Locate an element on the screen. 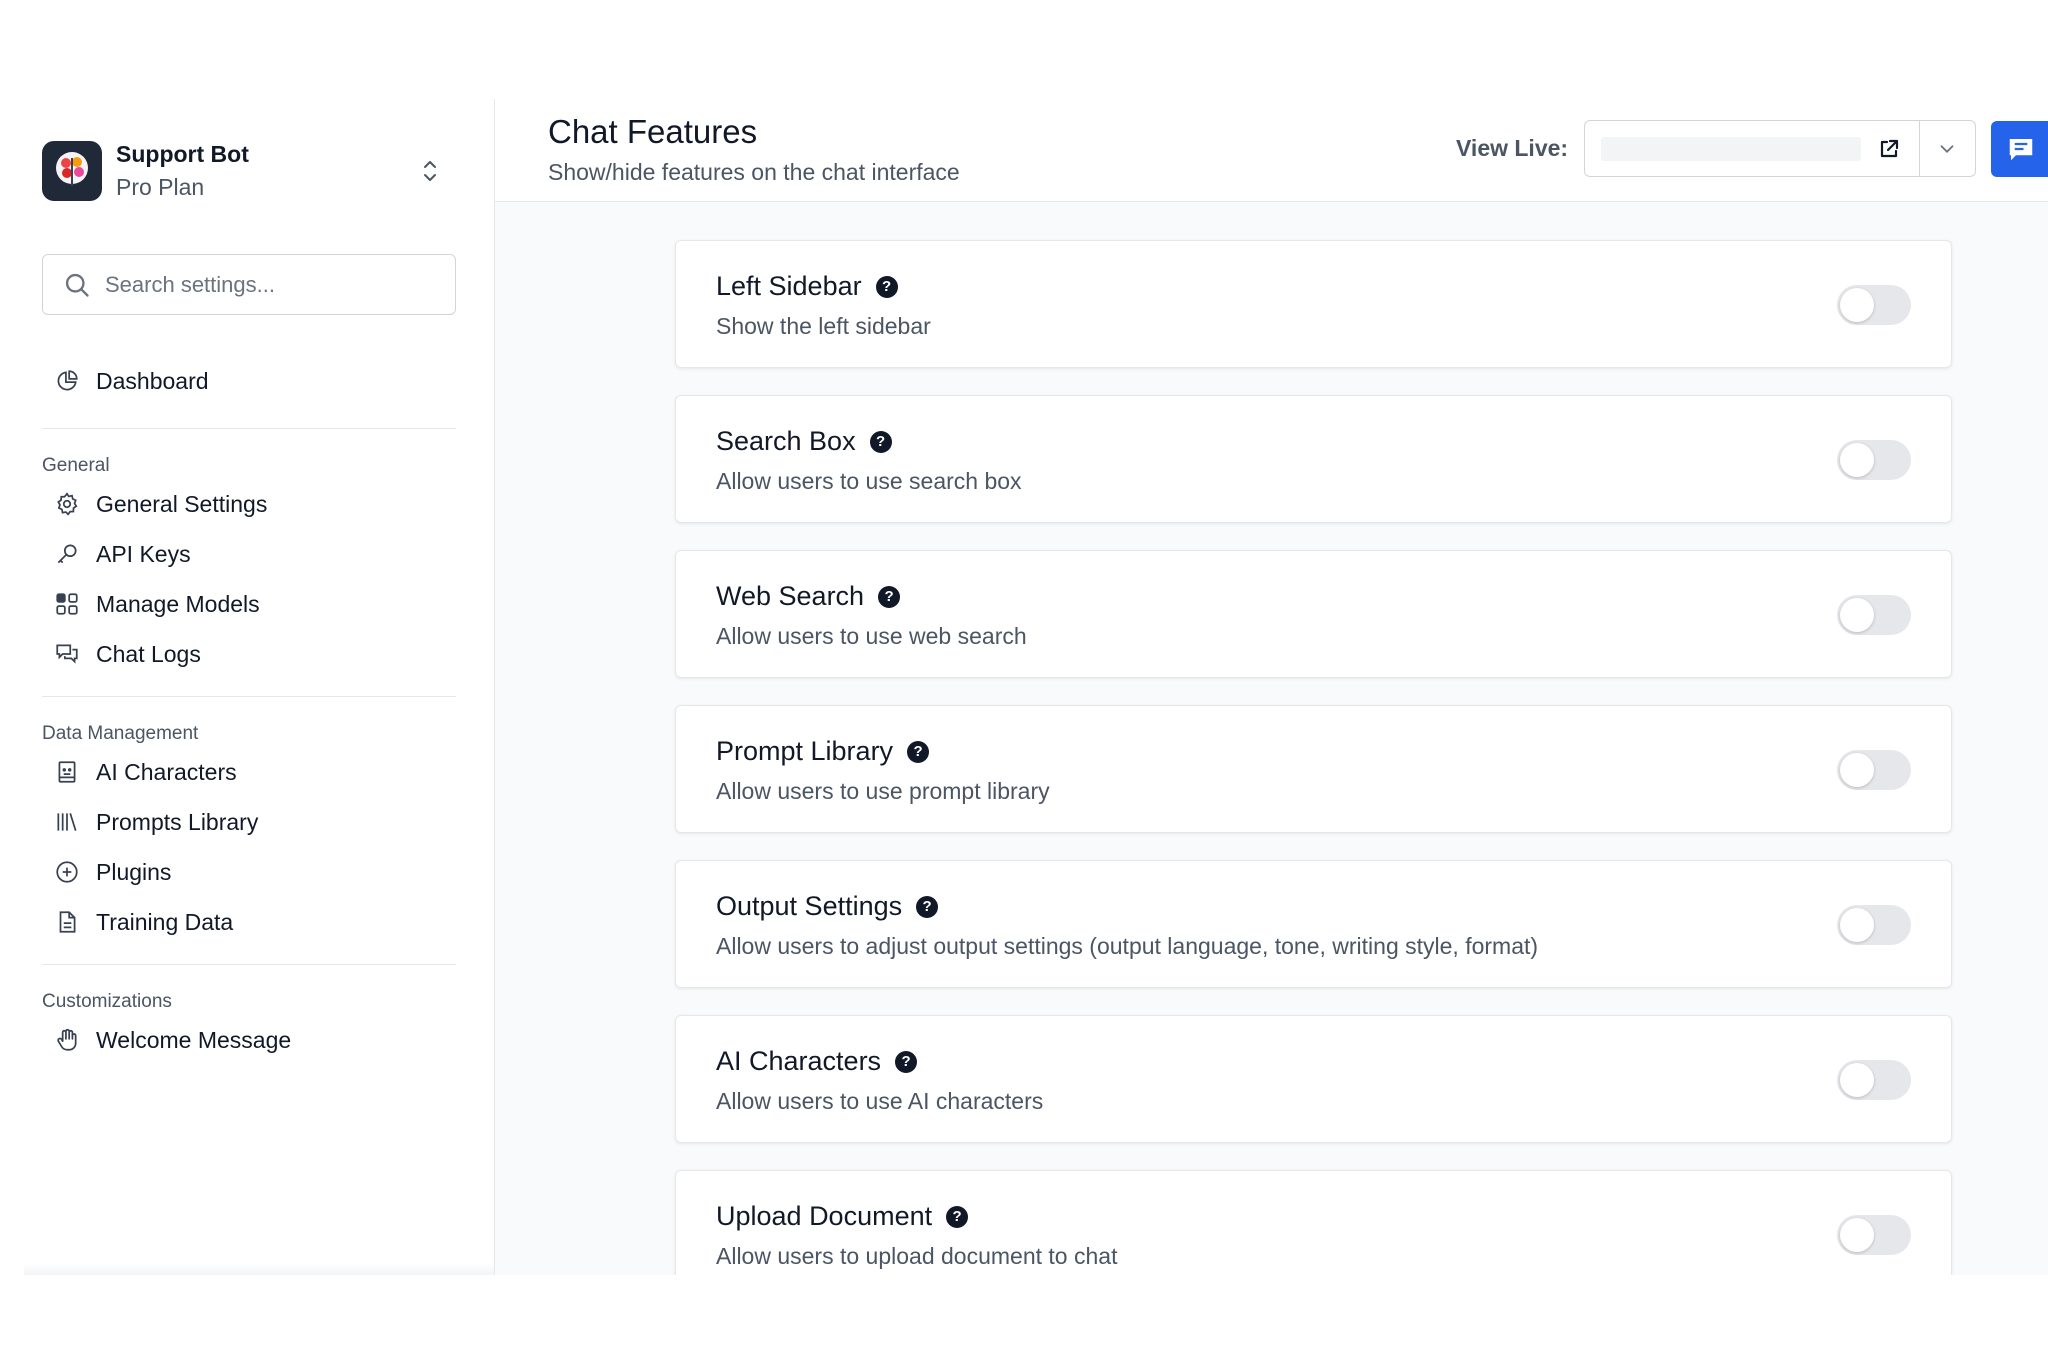  brand-logo is located at coordinates (72, 171).